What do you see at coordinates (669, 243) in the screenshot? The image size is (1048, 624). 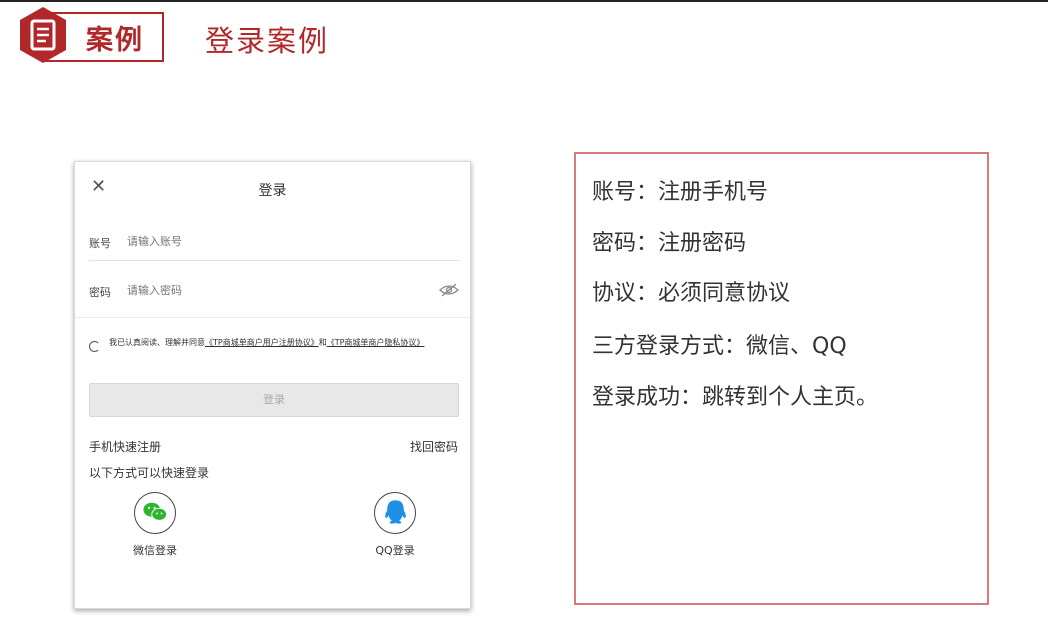 I see `requirement-password: 密码：注册密码` at bounding box center [669, 243].